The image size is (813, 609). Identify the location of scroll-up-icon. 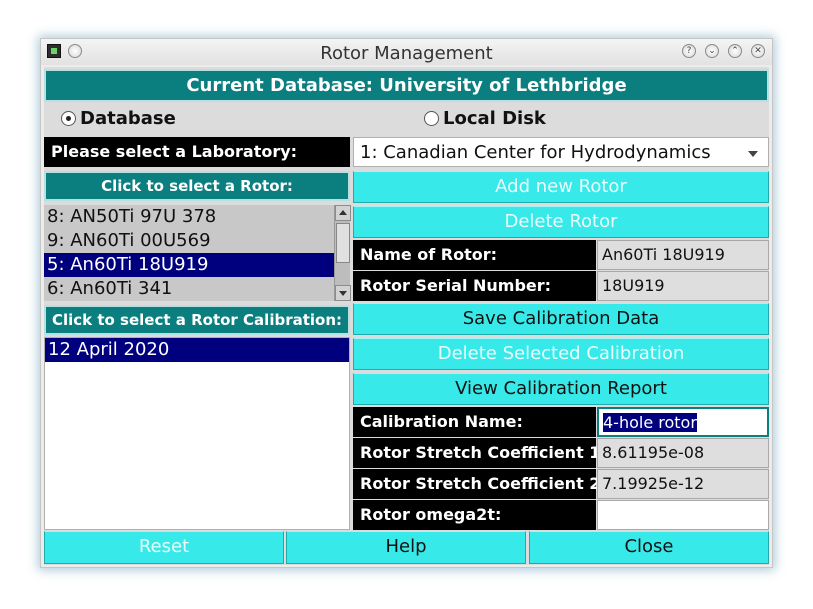
(343, 213).